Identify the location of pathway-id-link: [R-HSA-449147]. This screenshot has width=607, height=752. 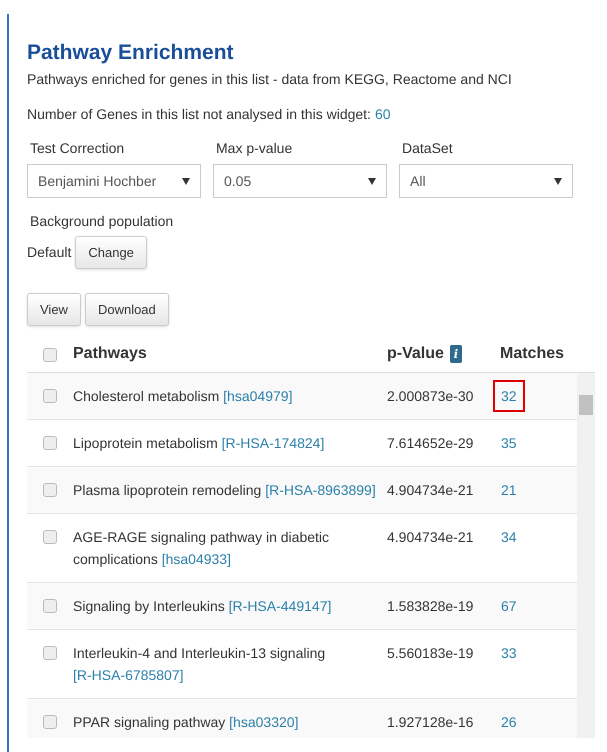
(280, 606).